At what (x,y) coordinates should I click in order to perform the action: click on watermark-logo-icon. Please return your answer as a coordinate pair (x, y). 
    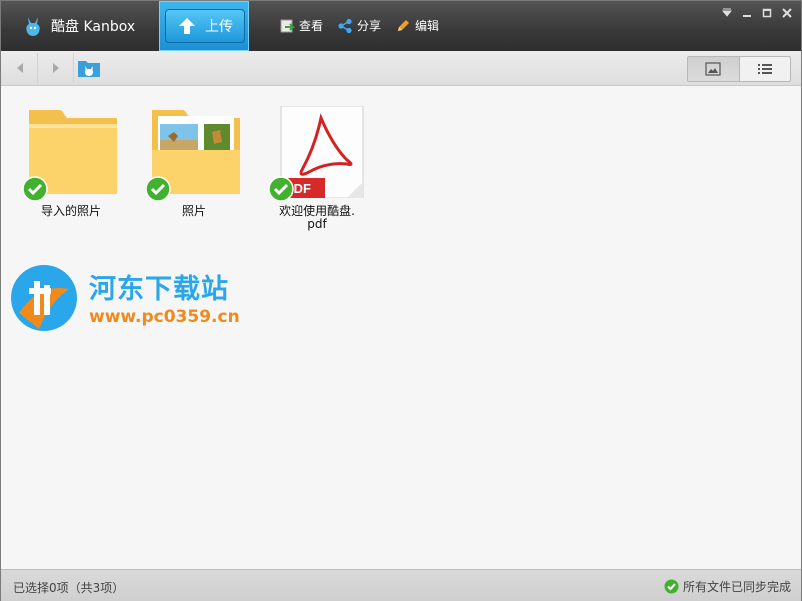
    Looking at the image, I should click on (44, 298).